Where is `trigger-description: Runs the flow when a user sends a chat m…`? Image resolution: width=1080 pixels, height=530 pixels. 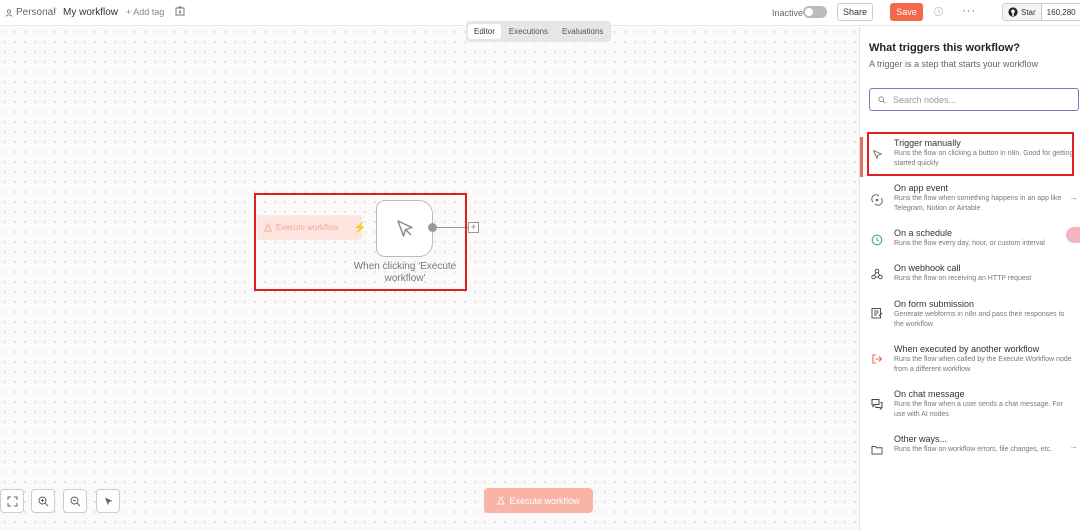 trigger-description: Runs the flow when a user sends a chat m… is located at coordinates (978, 409).